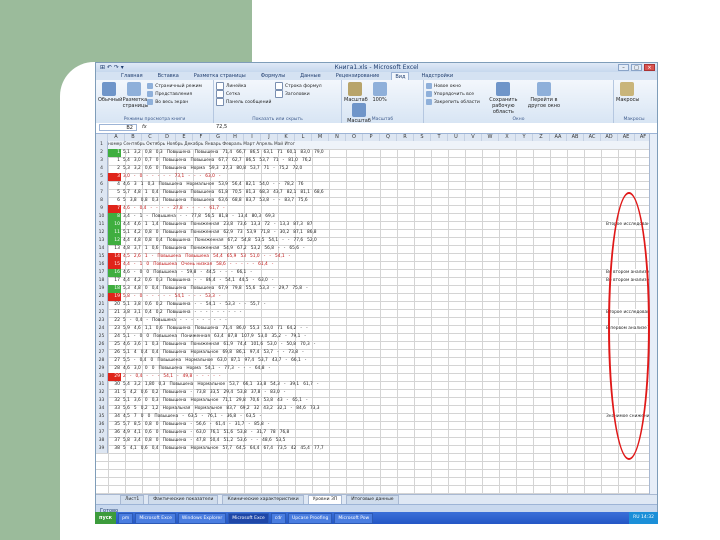 The image size is (720, 540). Describe the element at coordinates (102, 297) in the screenshot. I see `row-number: 20` at that location.